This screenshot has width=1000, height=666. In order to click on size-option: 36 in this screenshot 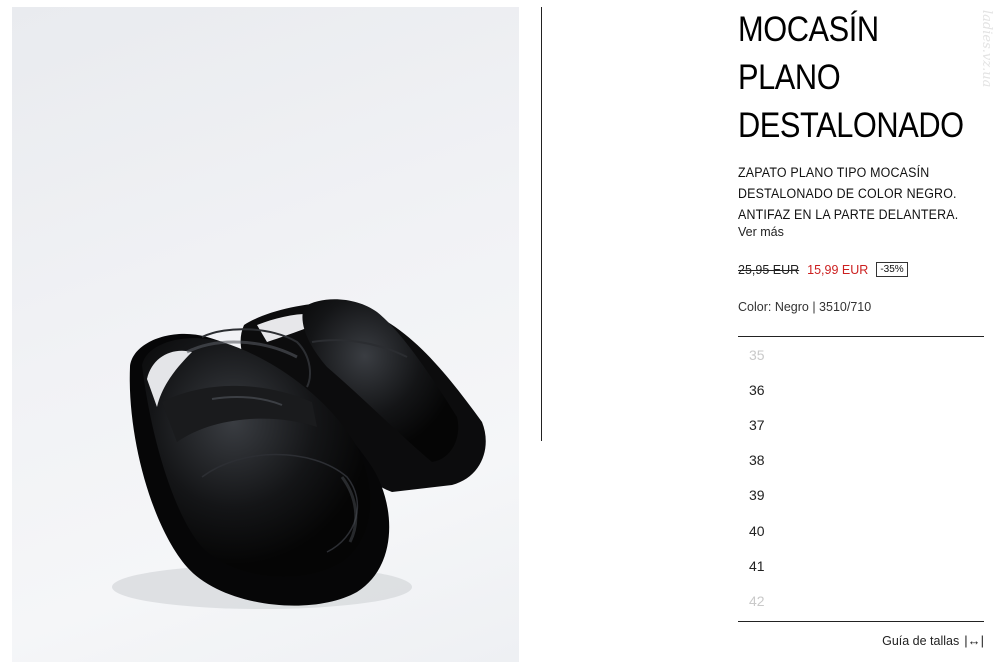, I will do `click(757, 390)`.